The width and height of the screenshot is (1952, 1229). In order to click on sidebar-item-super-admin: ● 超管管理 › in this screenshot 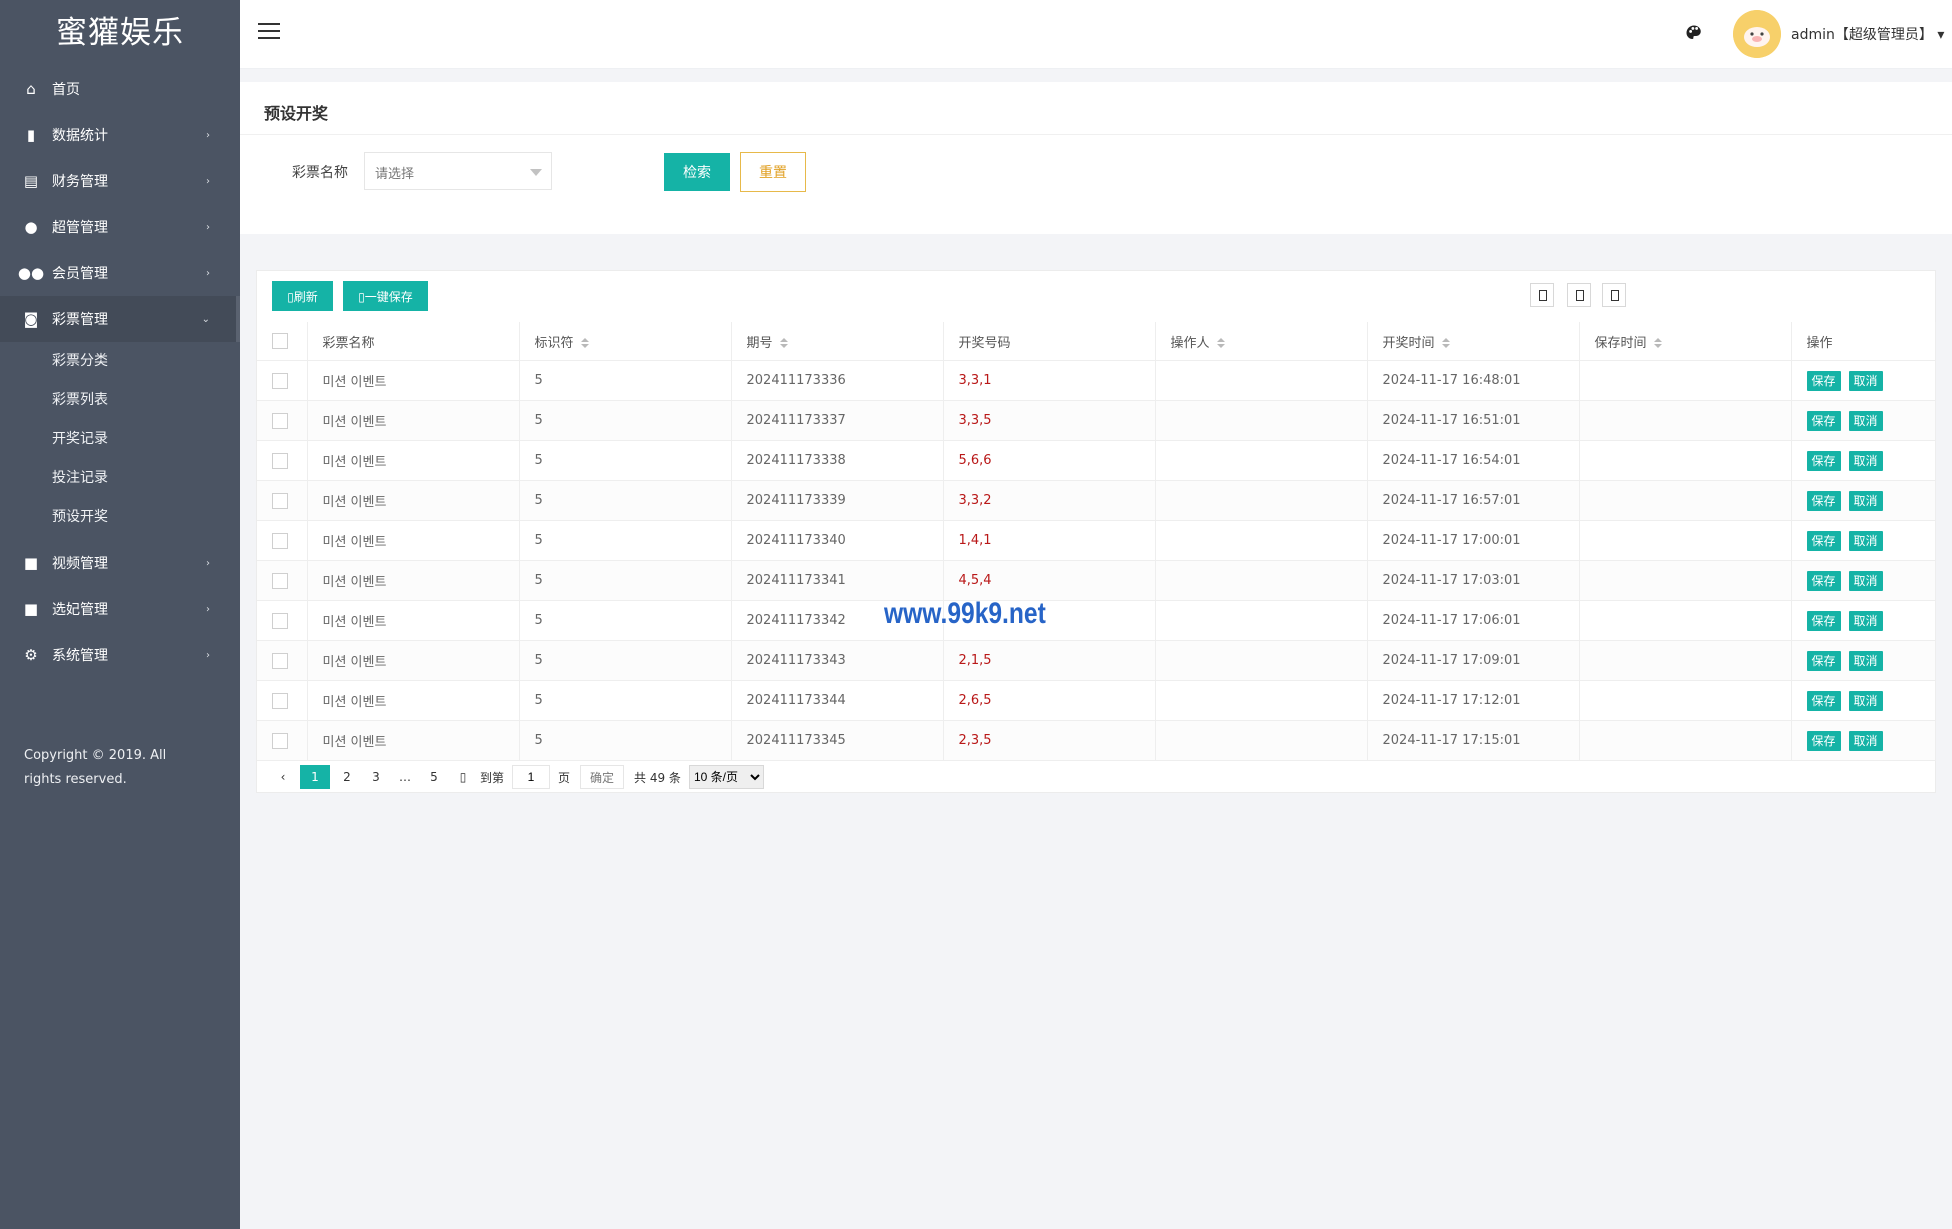, I will do `click(120, 227)`.